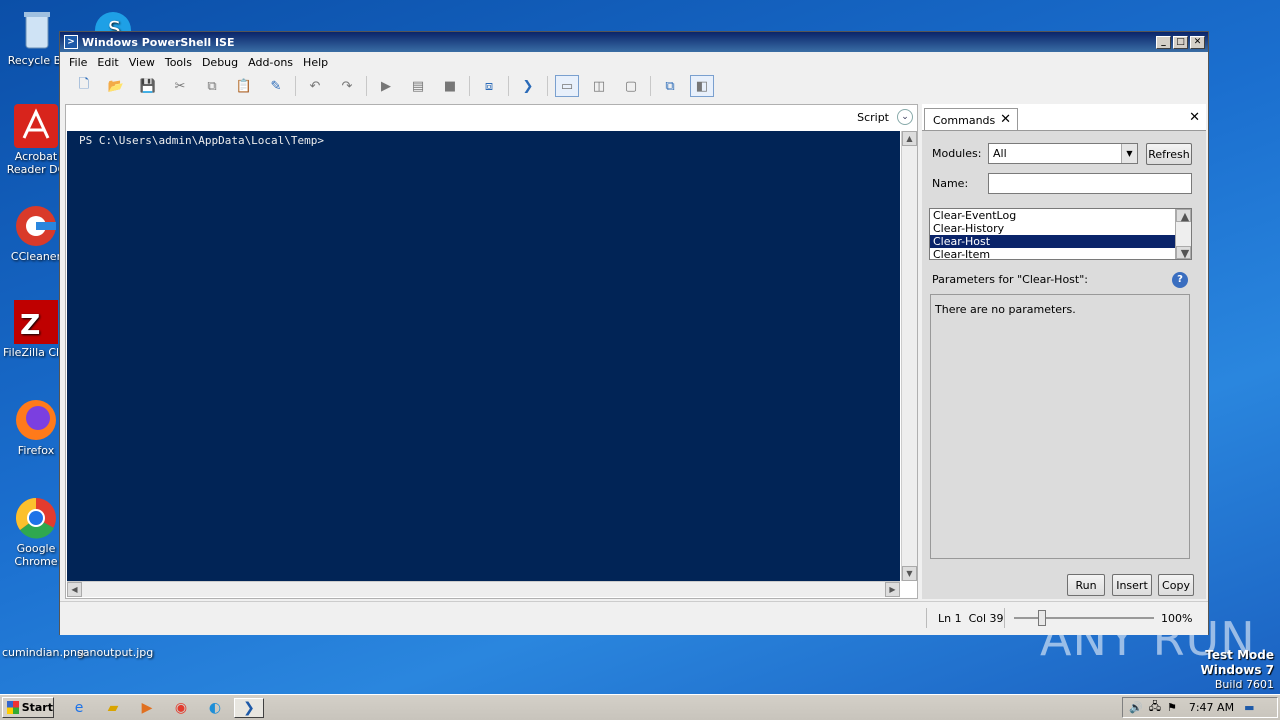 The width and height of the screenshot is (1280, 720). I want to click on list-scrollbar: ▲ ▼, so click(1183, 234).